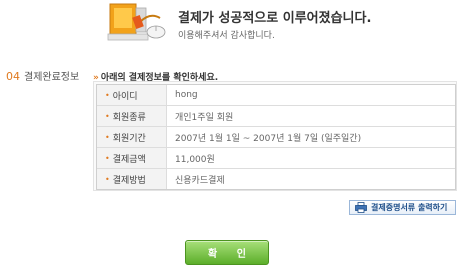 This screenshot has height=269, width=460. I want to click on print-receipt-label: 결제증명서류 출력하기, so click(409, 207).